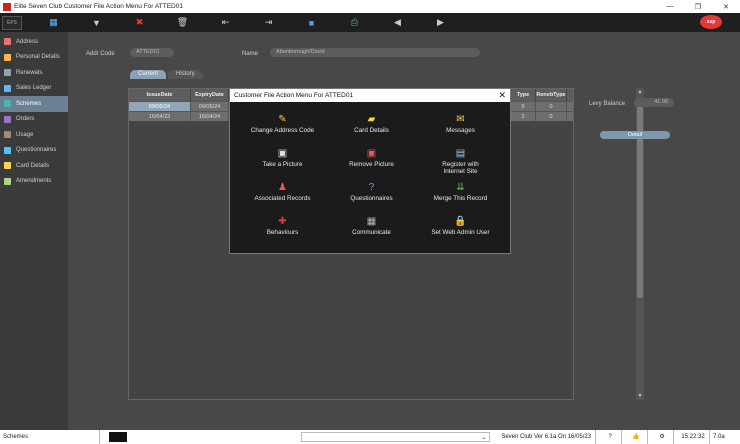 This screenshot has height=444, width=740. I want to click on scroll-thumb, so click(640, 198).